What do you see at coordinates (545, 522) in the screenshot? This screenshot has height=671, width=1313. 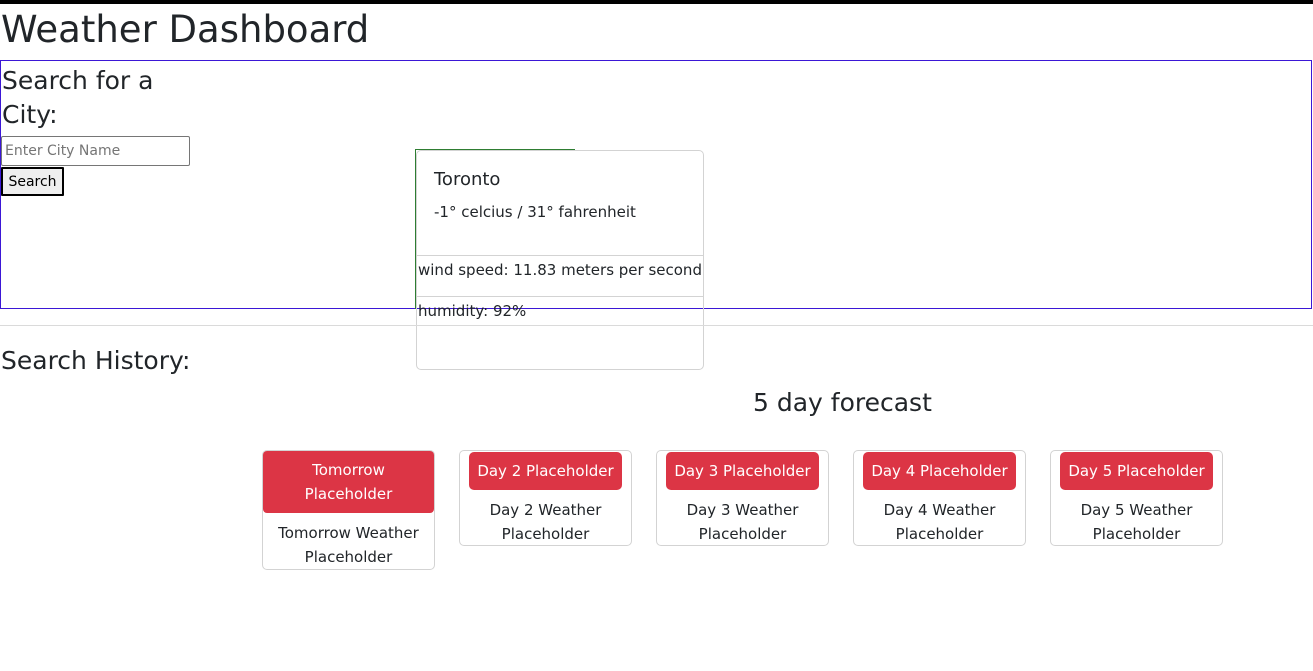 I see `forecast-day-2-weather: Day 2 Weather Placeholder` at bounding box center [545, 522].